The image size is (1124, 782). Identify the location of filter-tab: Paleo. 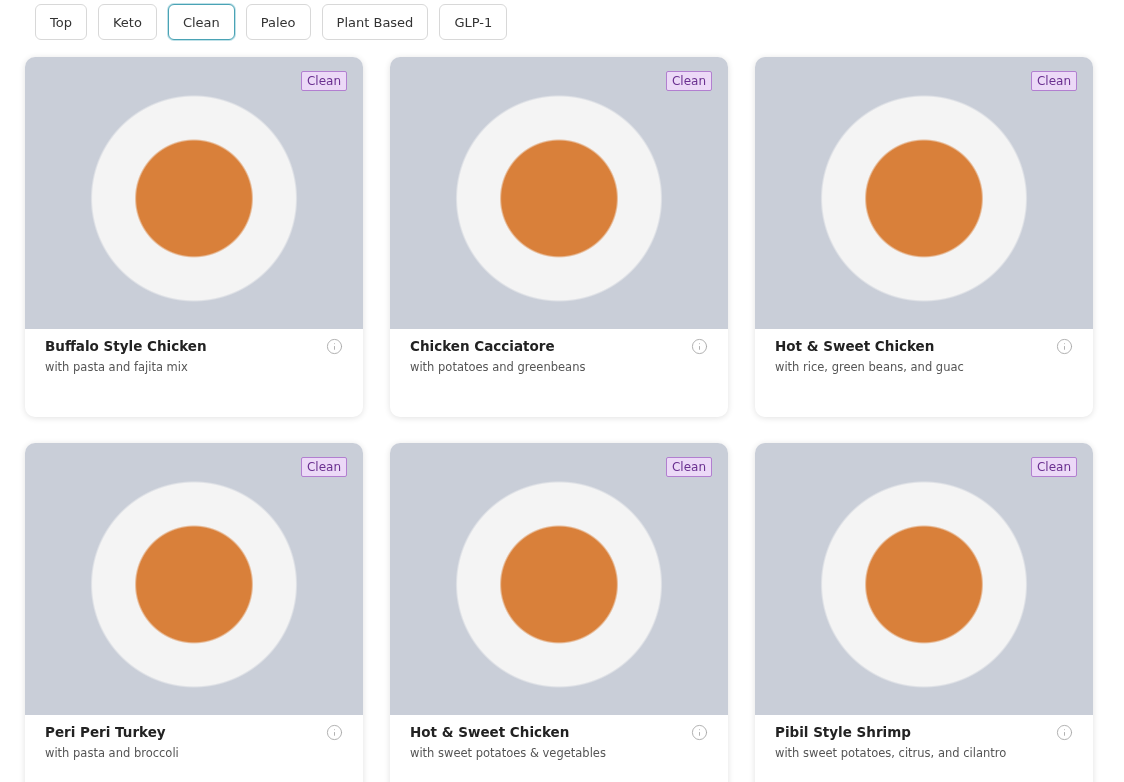
(278, 22).